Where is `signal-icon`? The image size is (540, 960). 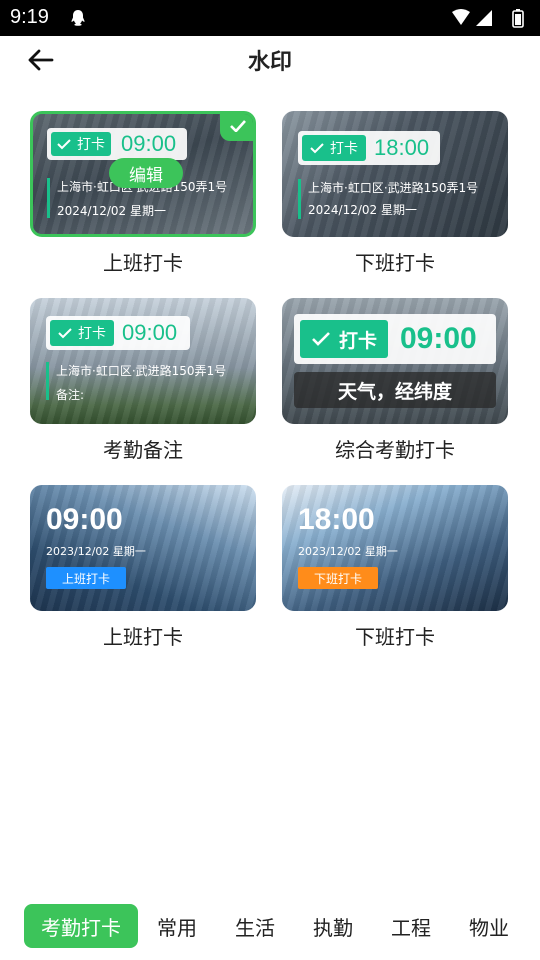 signal-icon is located at coordinates (484, 18).